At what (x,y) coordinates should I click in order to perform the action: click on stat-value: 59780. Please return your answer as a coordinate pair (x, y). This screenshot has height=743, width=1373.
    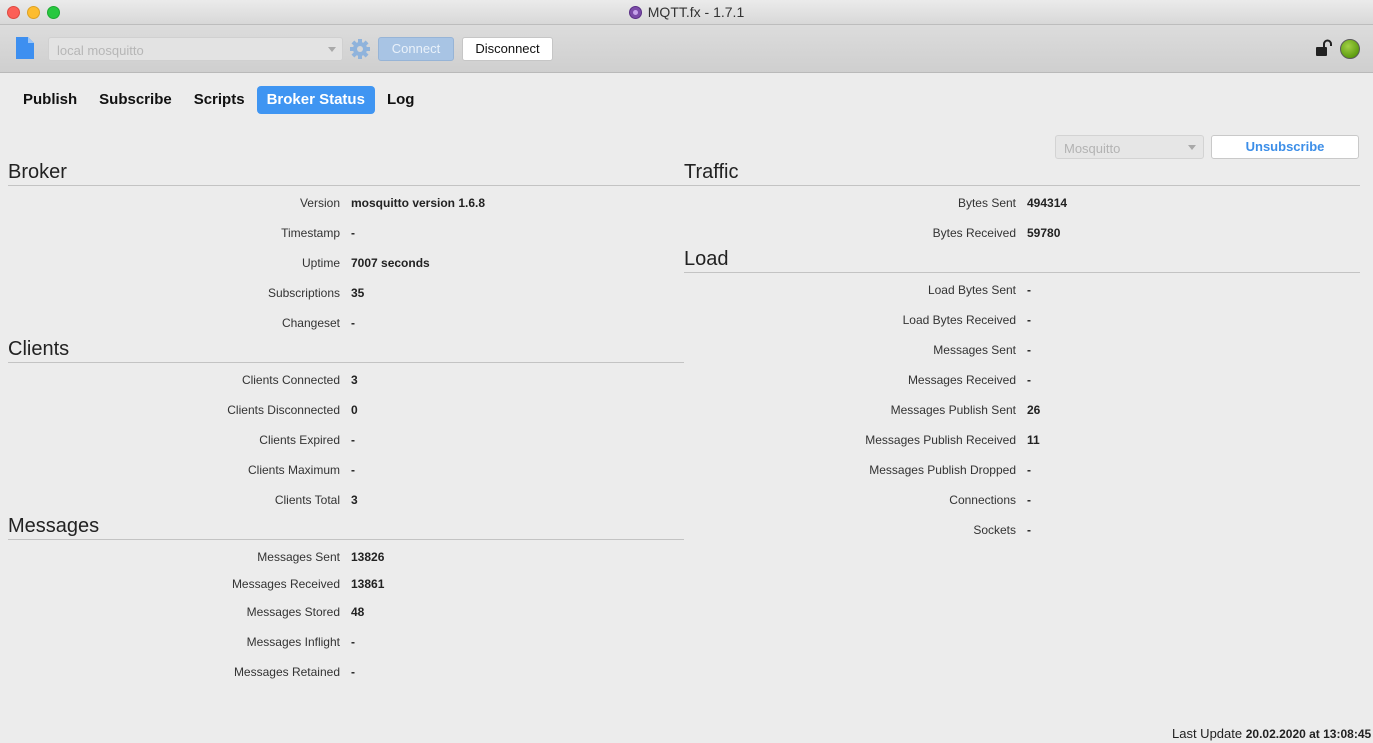
    Looking at the image, I should click on (1044, 233).